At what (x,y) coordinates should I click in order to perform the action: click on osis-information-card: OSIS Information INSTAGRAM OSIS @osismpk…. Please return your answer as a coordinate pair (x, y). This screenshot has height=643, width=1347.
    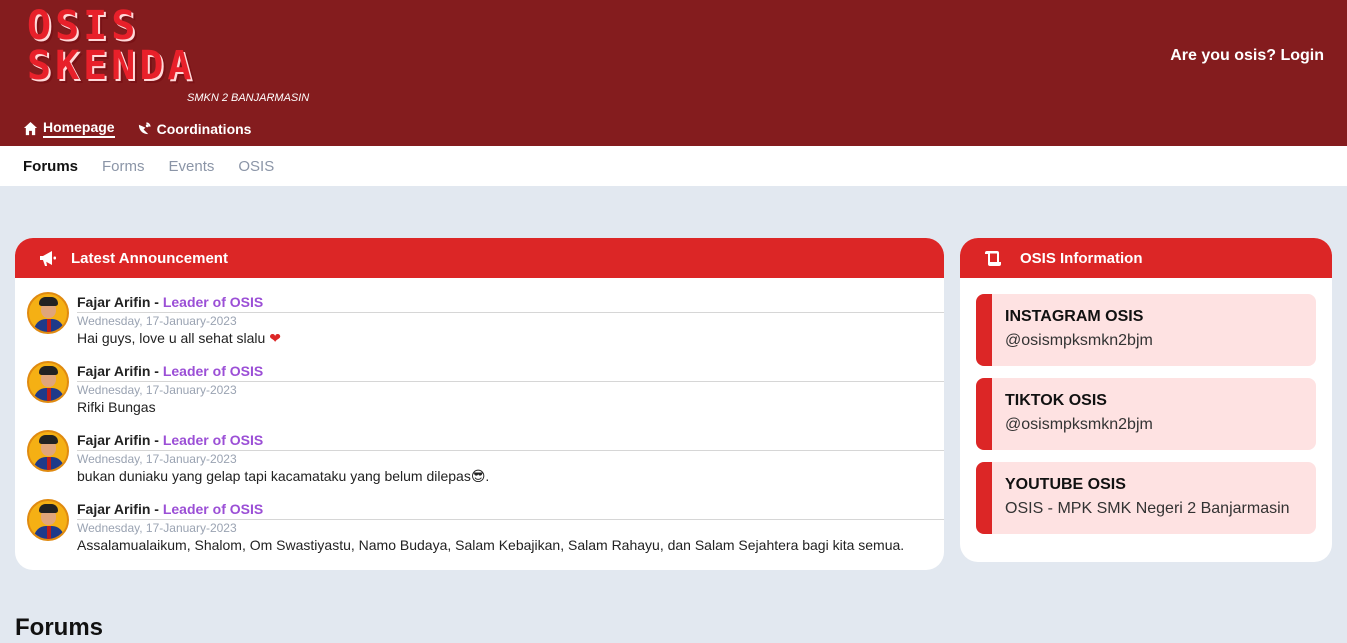
    Looking at the image, I should click on (1146, 400).